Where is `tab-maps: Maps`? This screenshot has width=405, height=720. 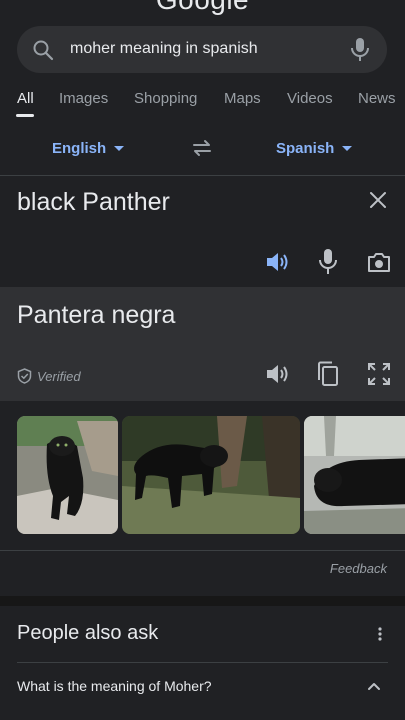
tab-maps: Maps is located at coordinates (242, 98).